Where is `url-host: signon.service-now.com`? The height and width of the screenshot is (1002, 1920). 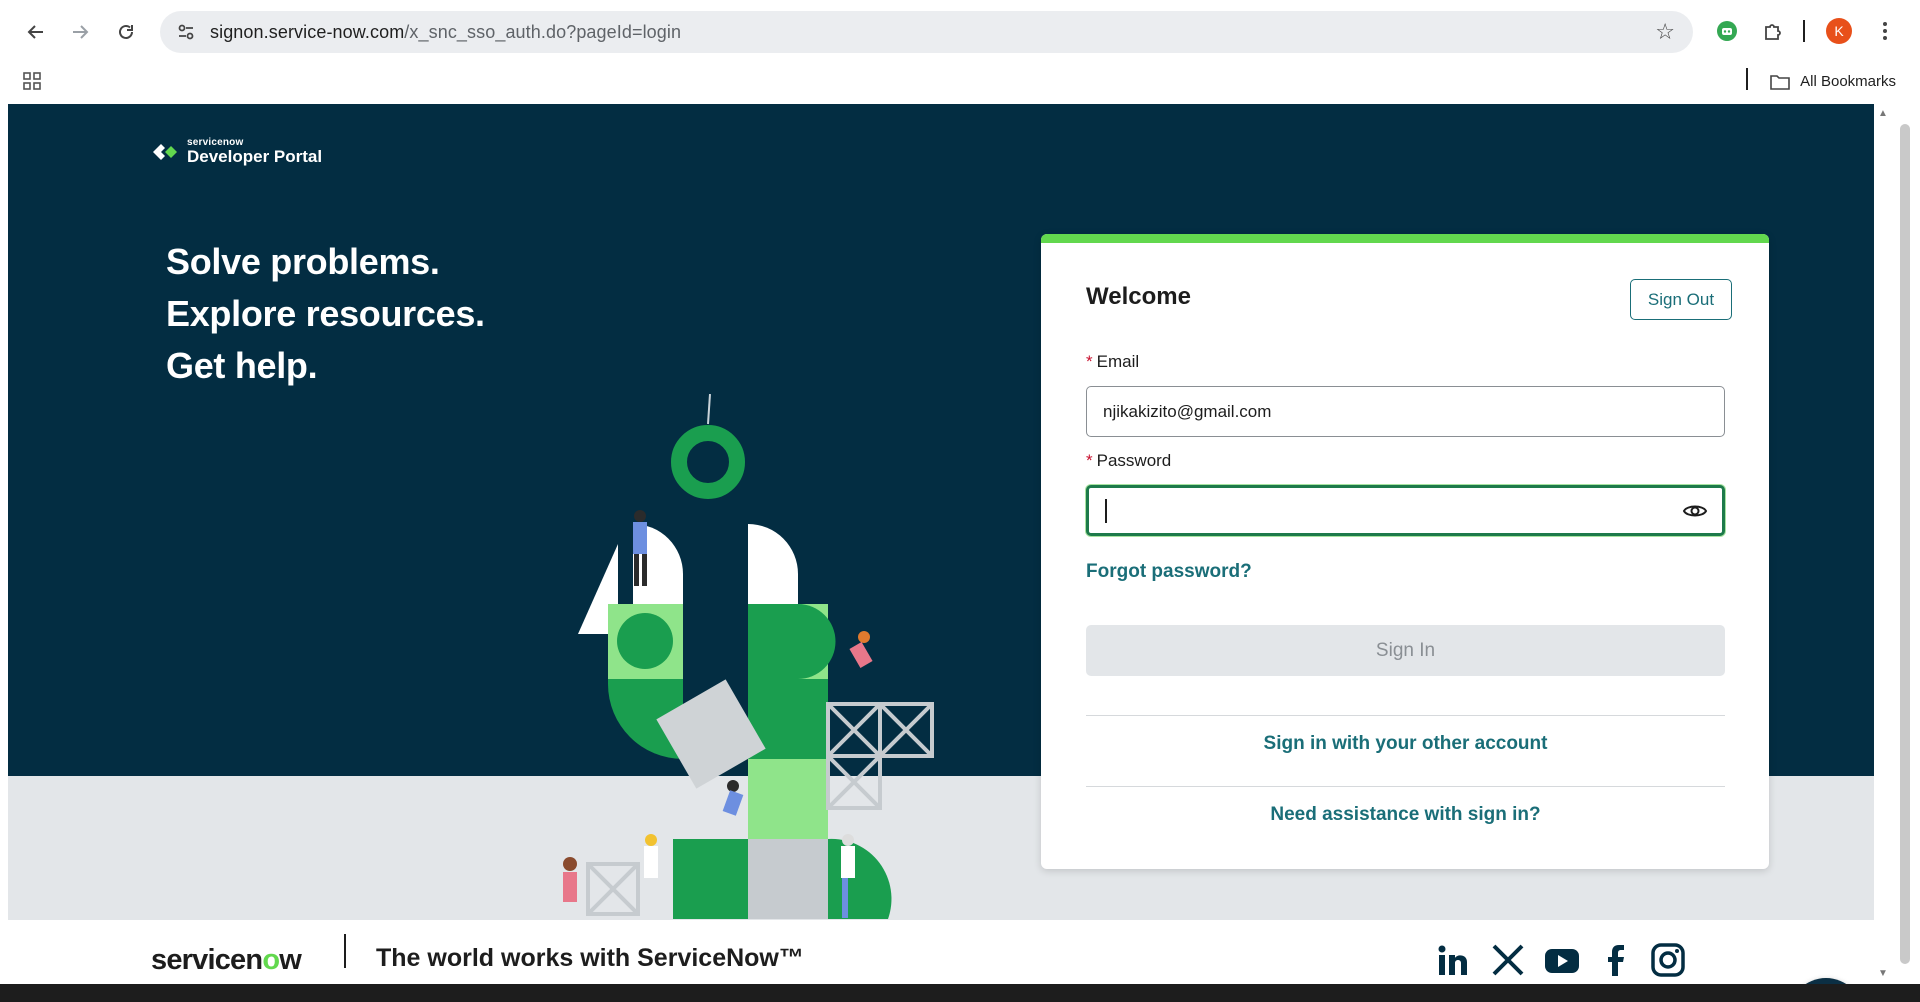 url-host: signon.service-now.com is located at coordinates (307, 31).